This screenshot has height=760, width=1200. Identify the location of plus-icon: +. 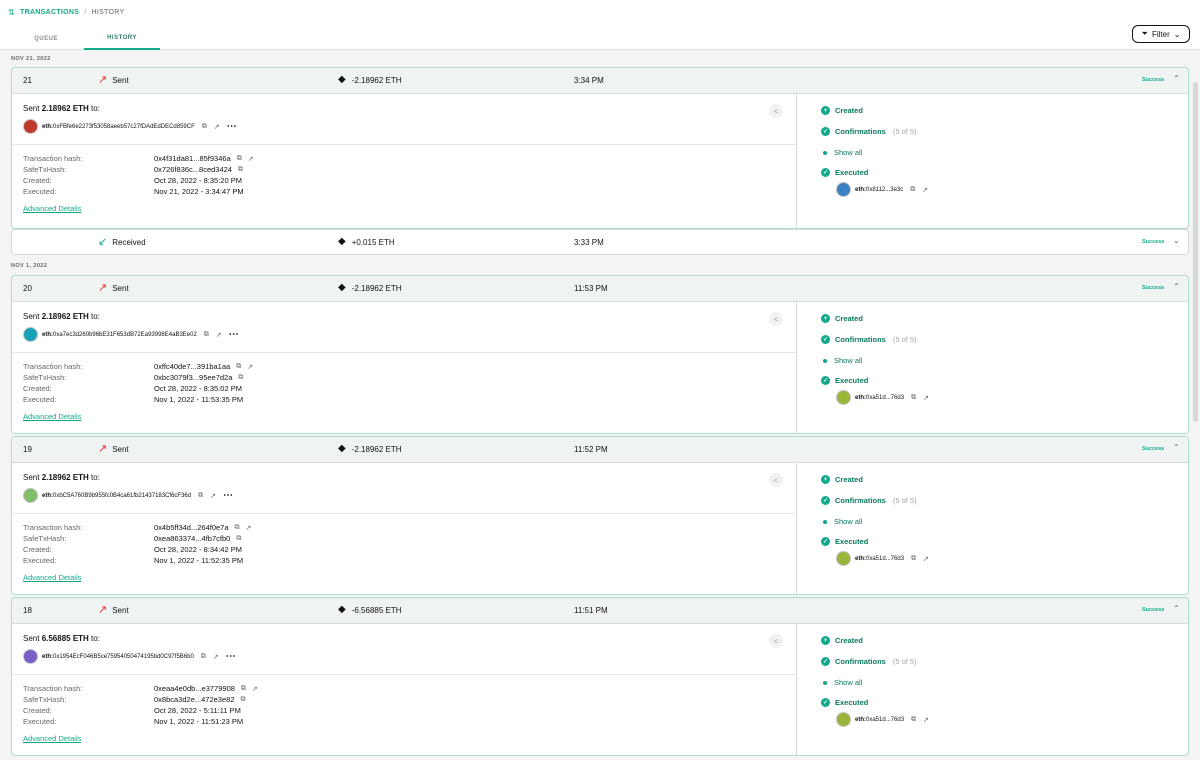
(825, 110).